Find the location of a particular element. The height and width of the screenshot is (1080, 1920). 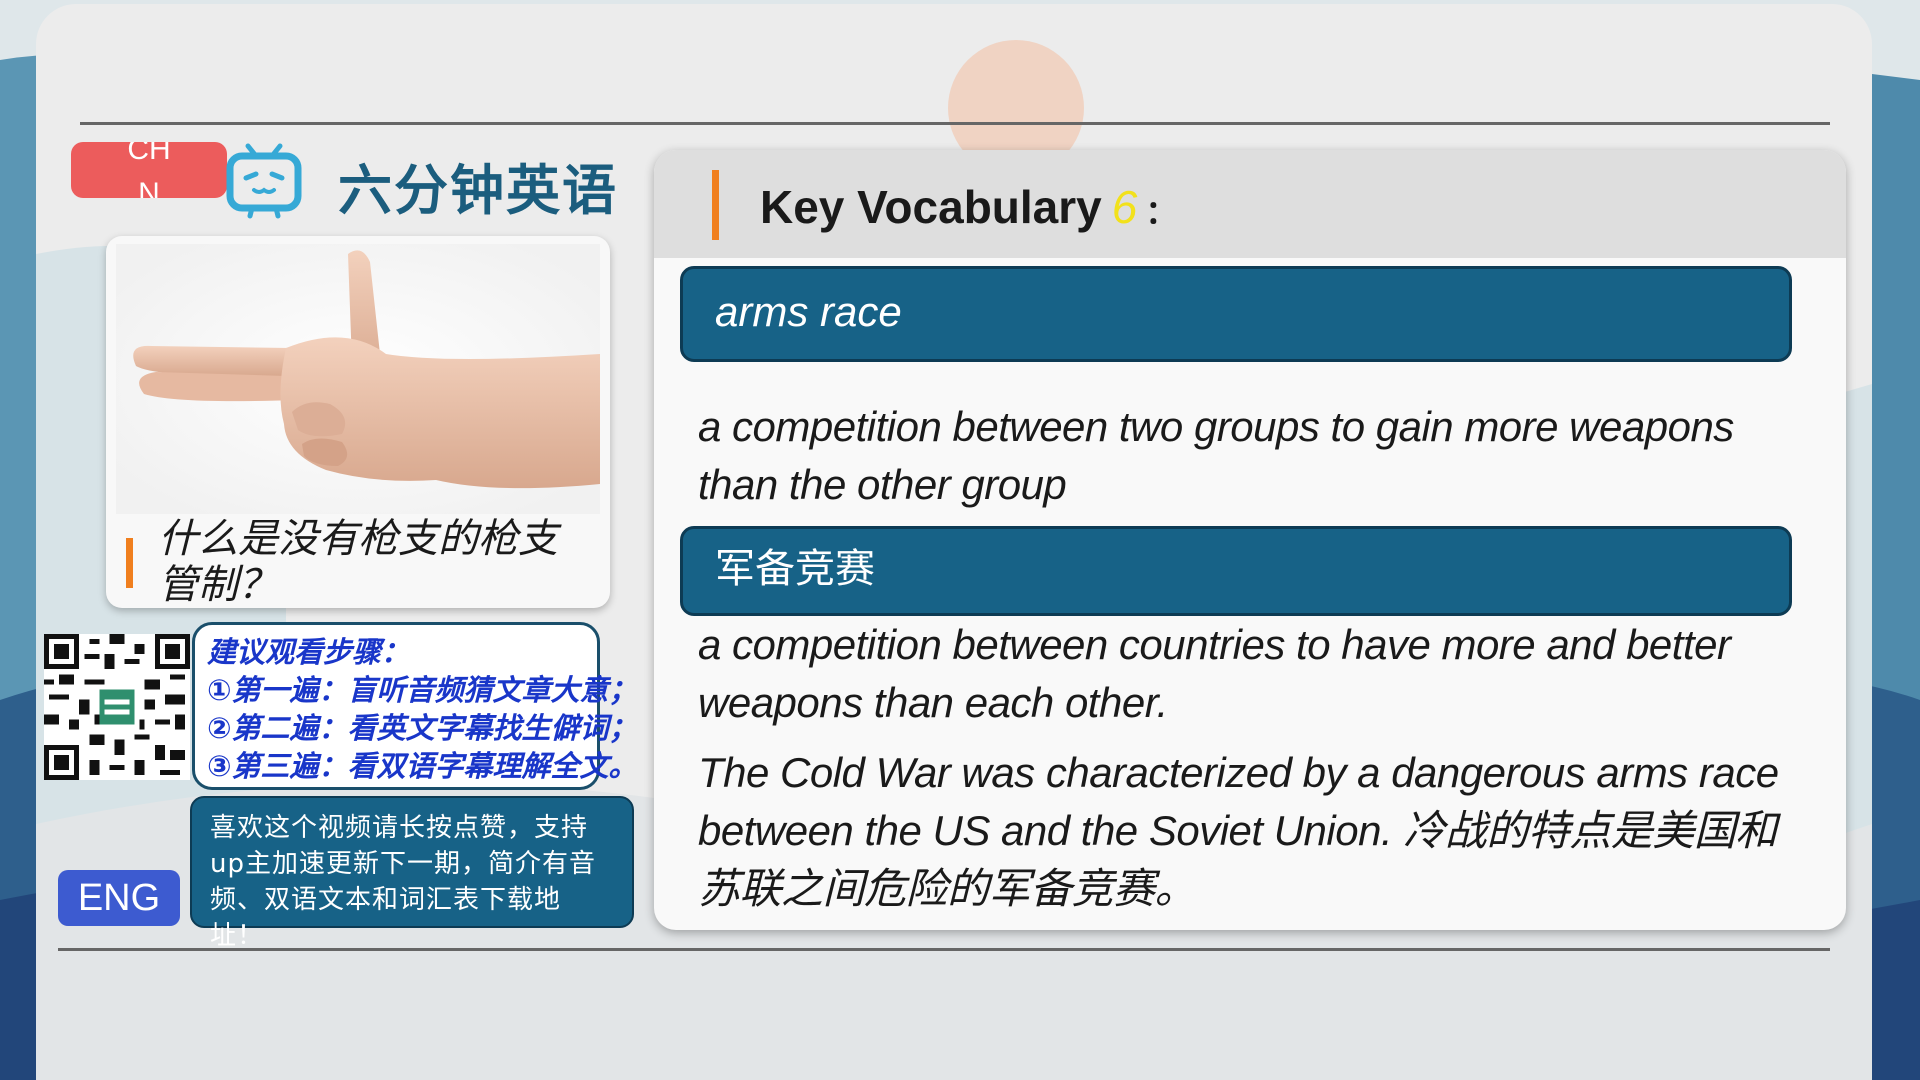

vocab-term-chinese-text: 军备竞赛 is located at coordinates (795, 569).